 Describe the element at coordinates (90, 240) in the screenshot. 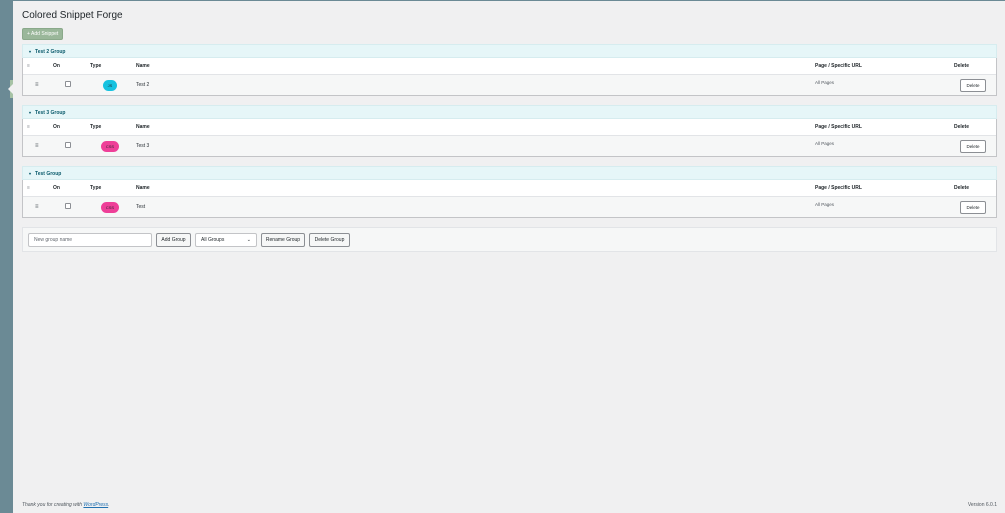

I see `new-group-name-input: New group name` at that location.